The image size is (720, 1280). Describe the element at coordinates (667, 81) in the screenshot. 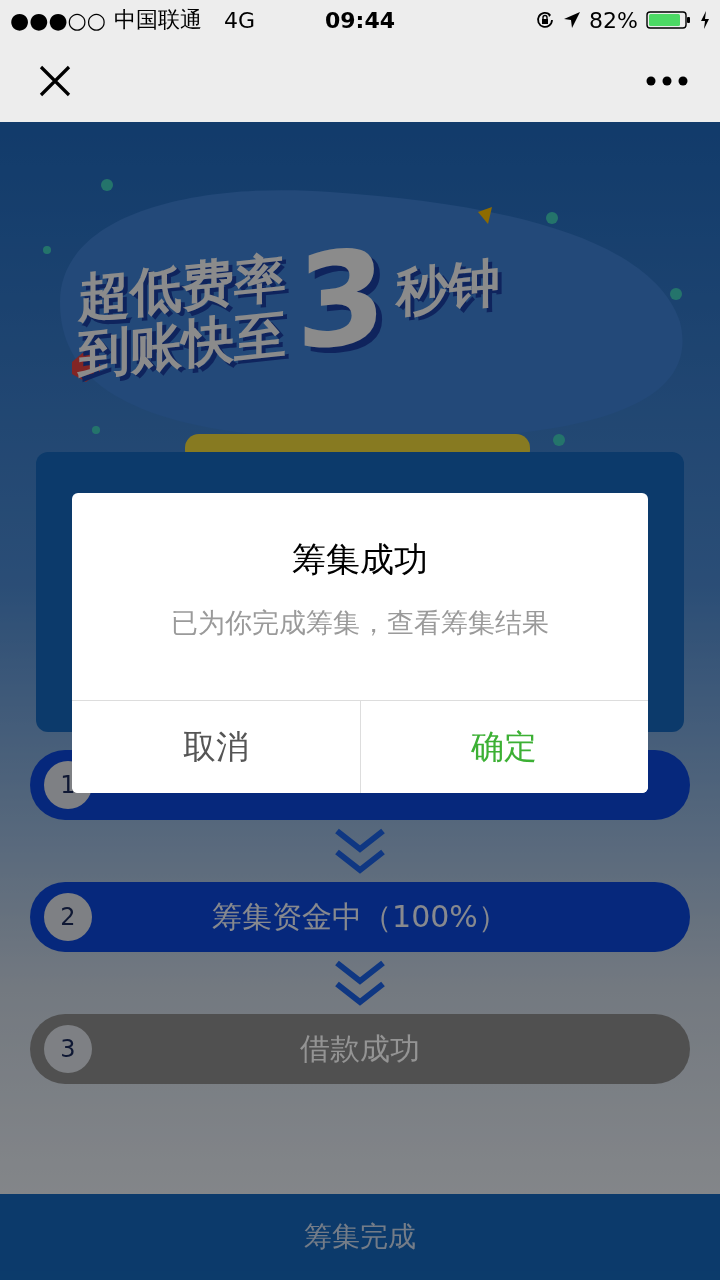

I see `more-icon` at that location.